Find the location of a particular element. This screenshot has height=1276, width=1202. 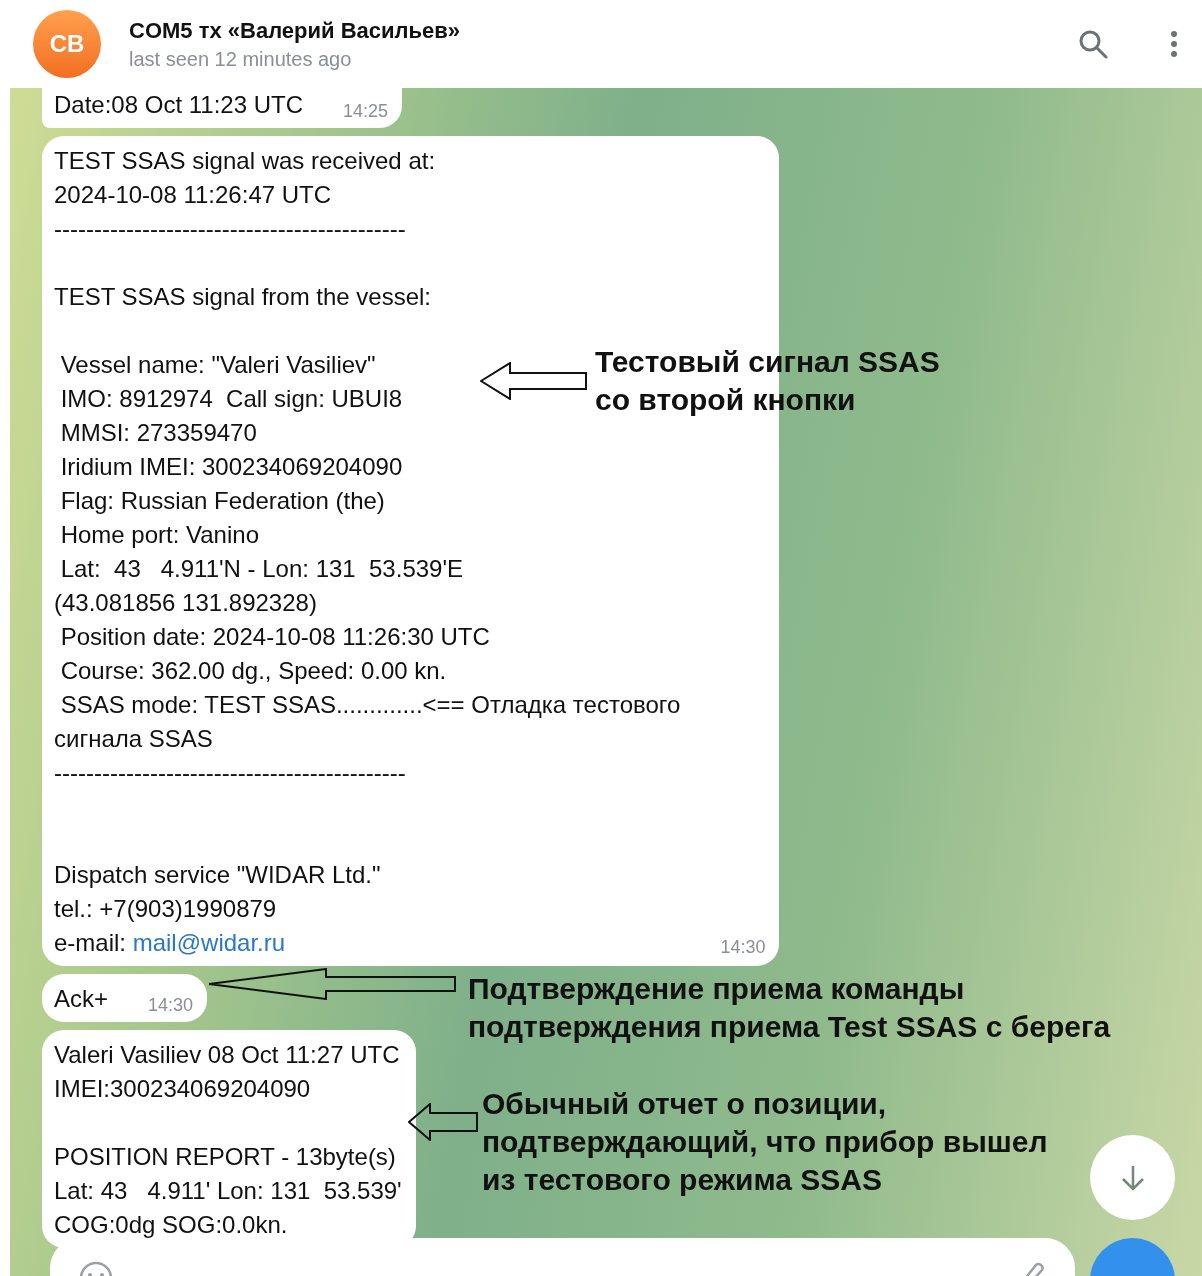

message-time: 14:25 is located at coordinates (366, 111).